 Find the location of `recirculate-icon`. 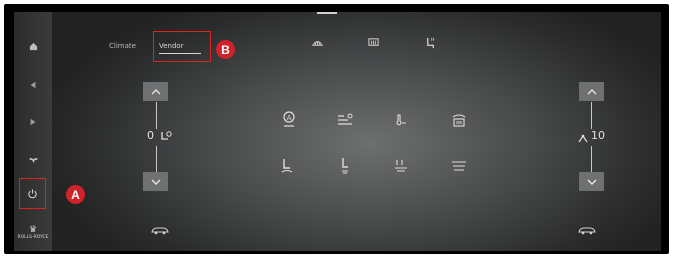

recirculate-icon is located at coordinates (459, 166).